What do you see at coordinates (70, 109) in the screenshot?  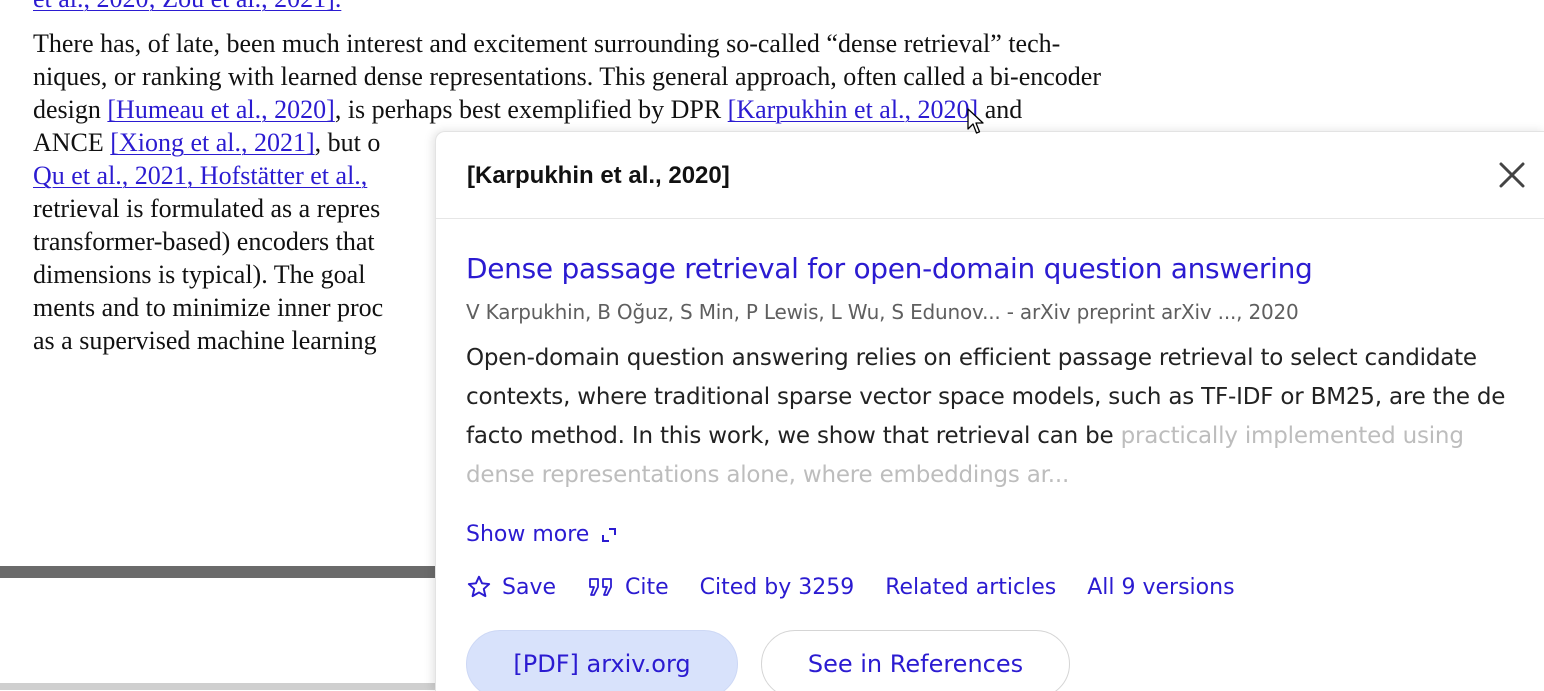 I see `text-span: design` at bounding box center [70, 109].